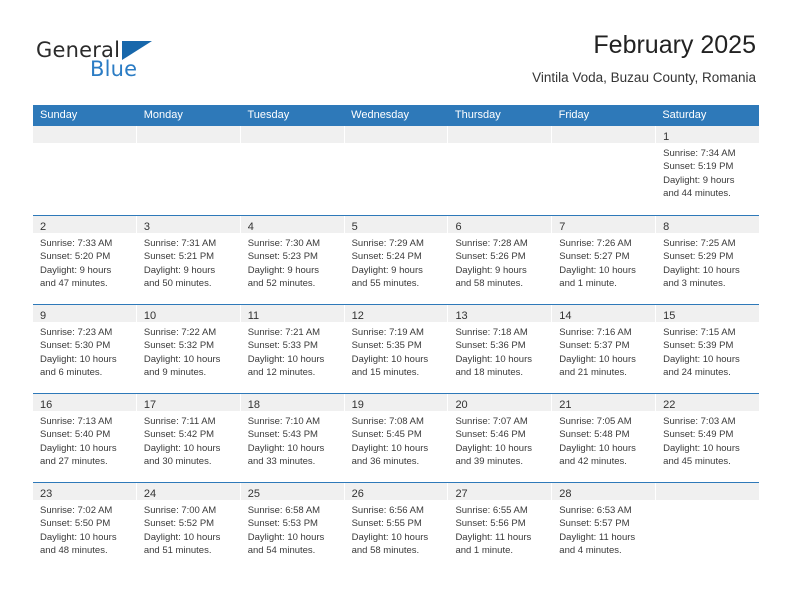 Image resolution: width=792 pixels, height=612 pixels. I want to click on day-number: 10, so click(150, 316).